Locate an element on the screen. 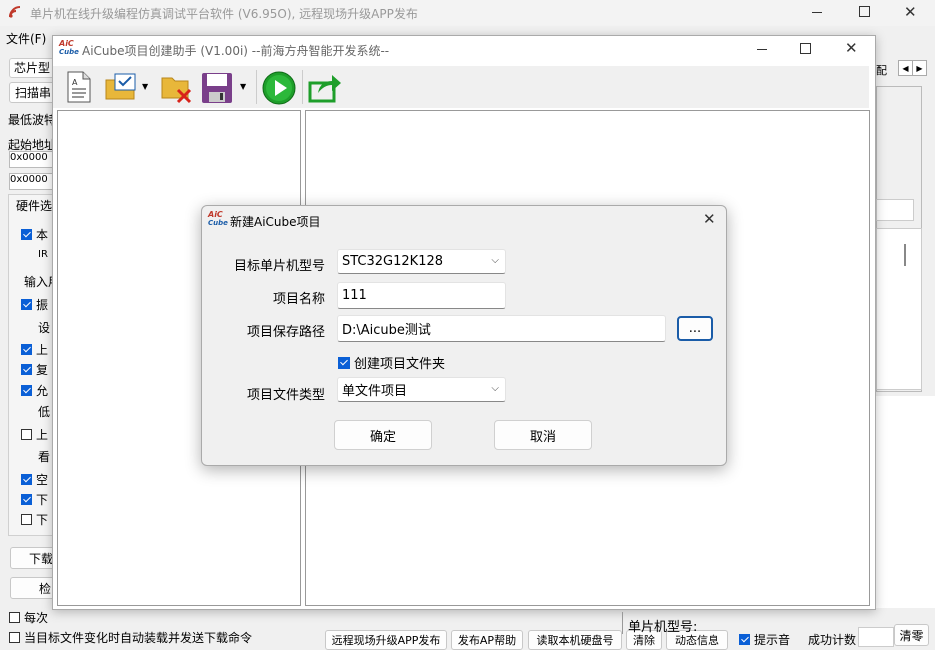 The width and height of the screenshot is (935, 650). save-dropdown-icon: ▼ is located at coordinates (243, 86).